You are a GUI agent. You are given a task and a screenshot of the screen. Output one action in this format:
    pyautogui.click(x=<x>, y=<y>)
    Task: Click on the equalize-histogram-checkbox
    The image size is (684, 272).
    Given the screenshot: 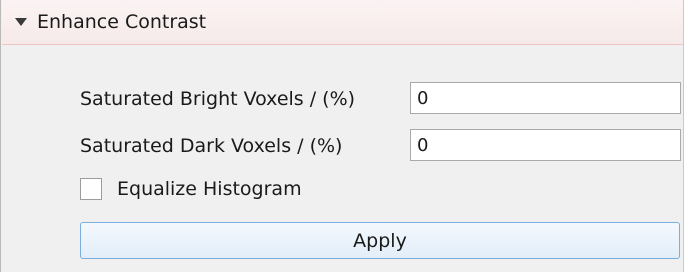 What is the action you would take?
    pyautogui.click(x=91, y=189)
    